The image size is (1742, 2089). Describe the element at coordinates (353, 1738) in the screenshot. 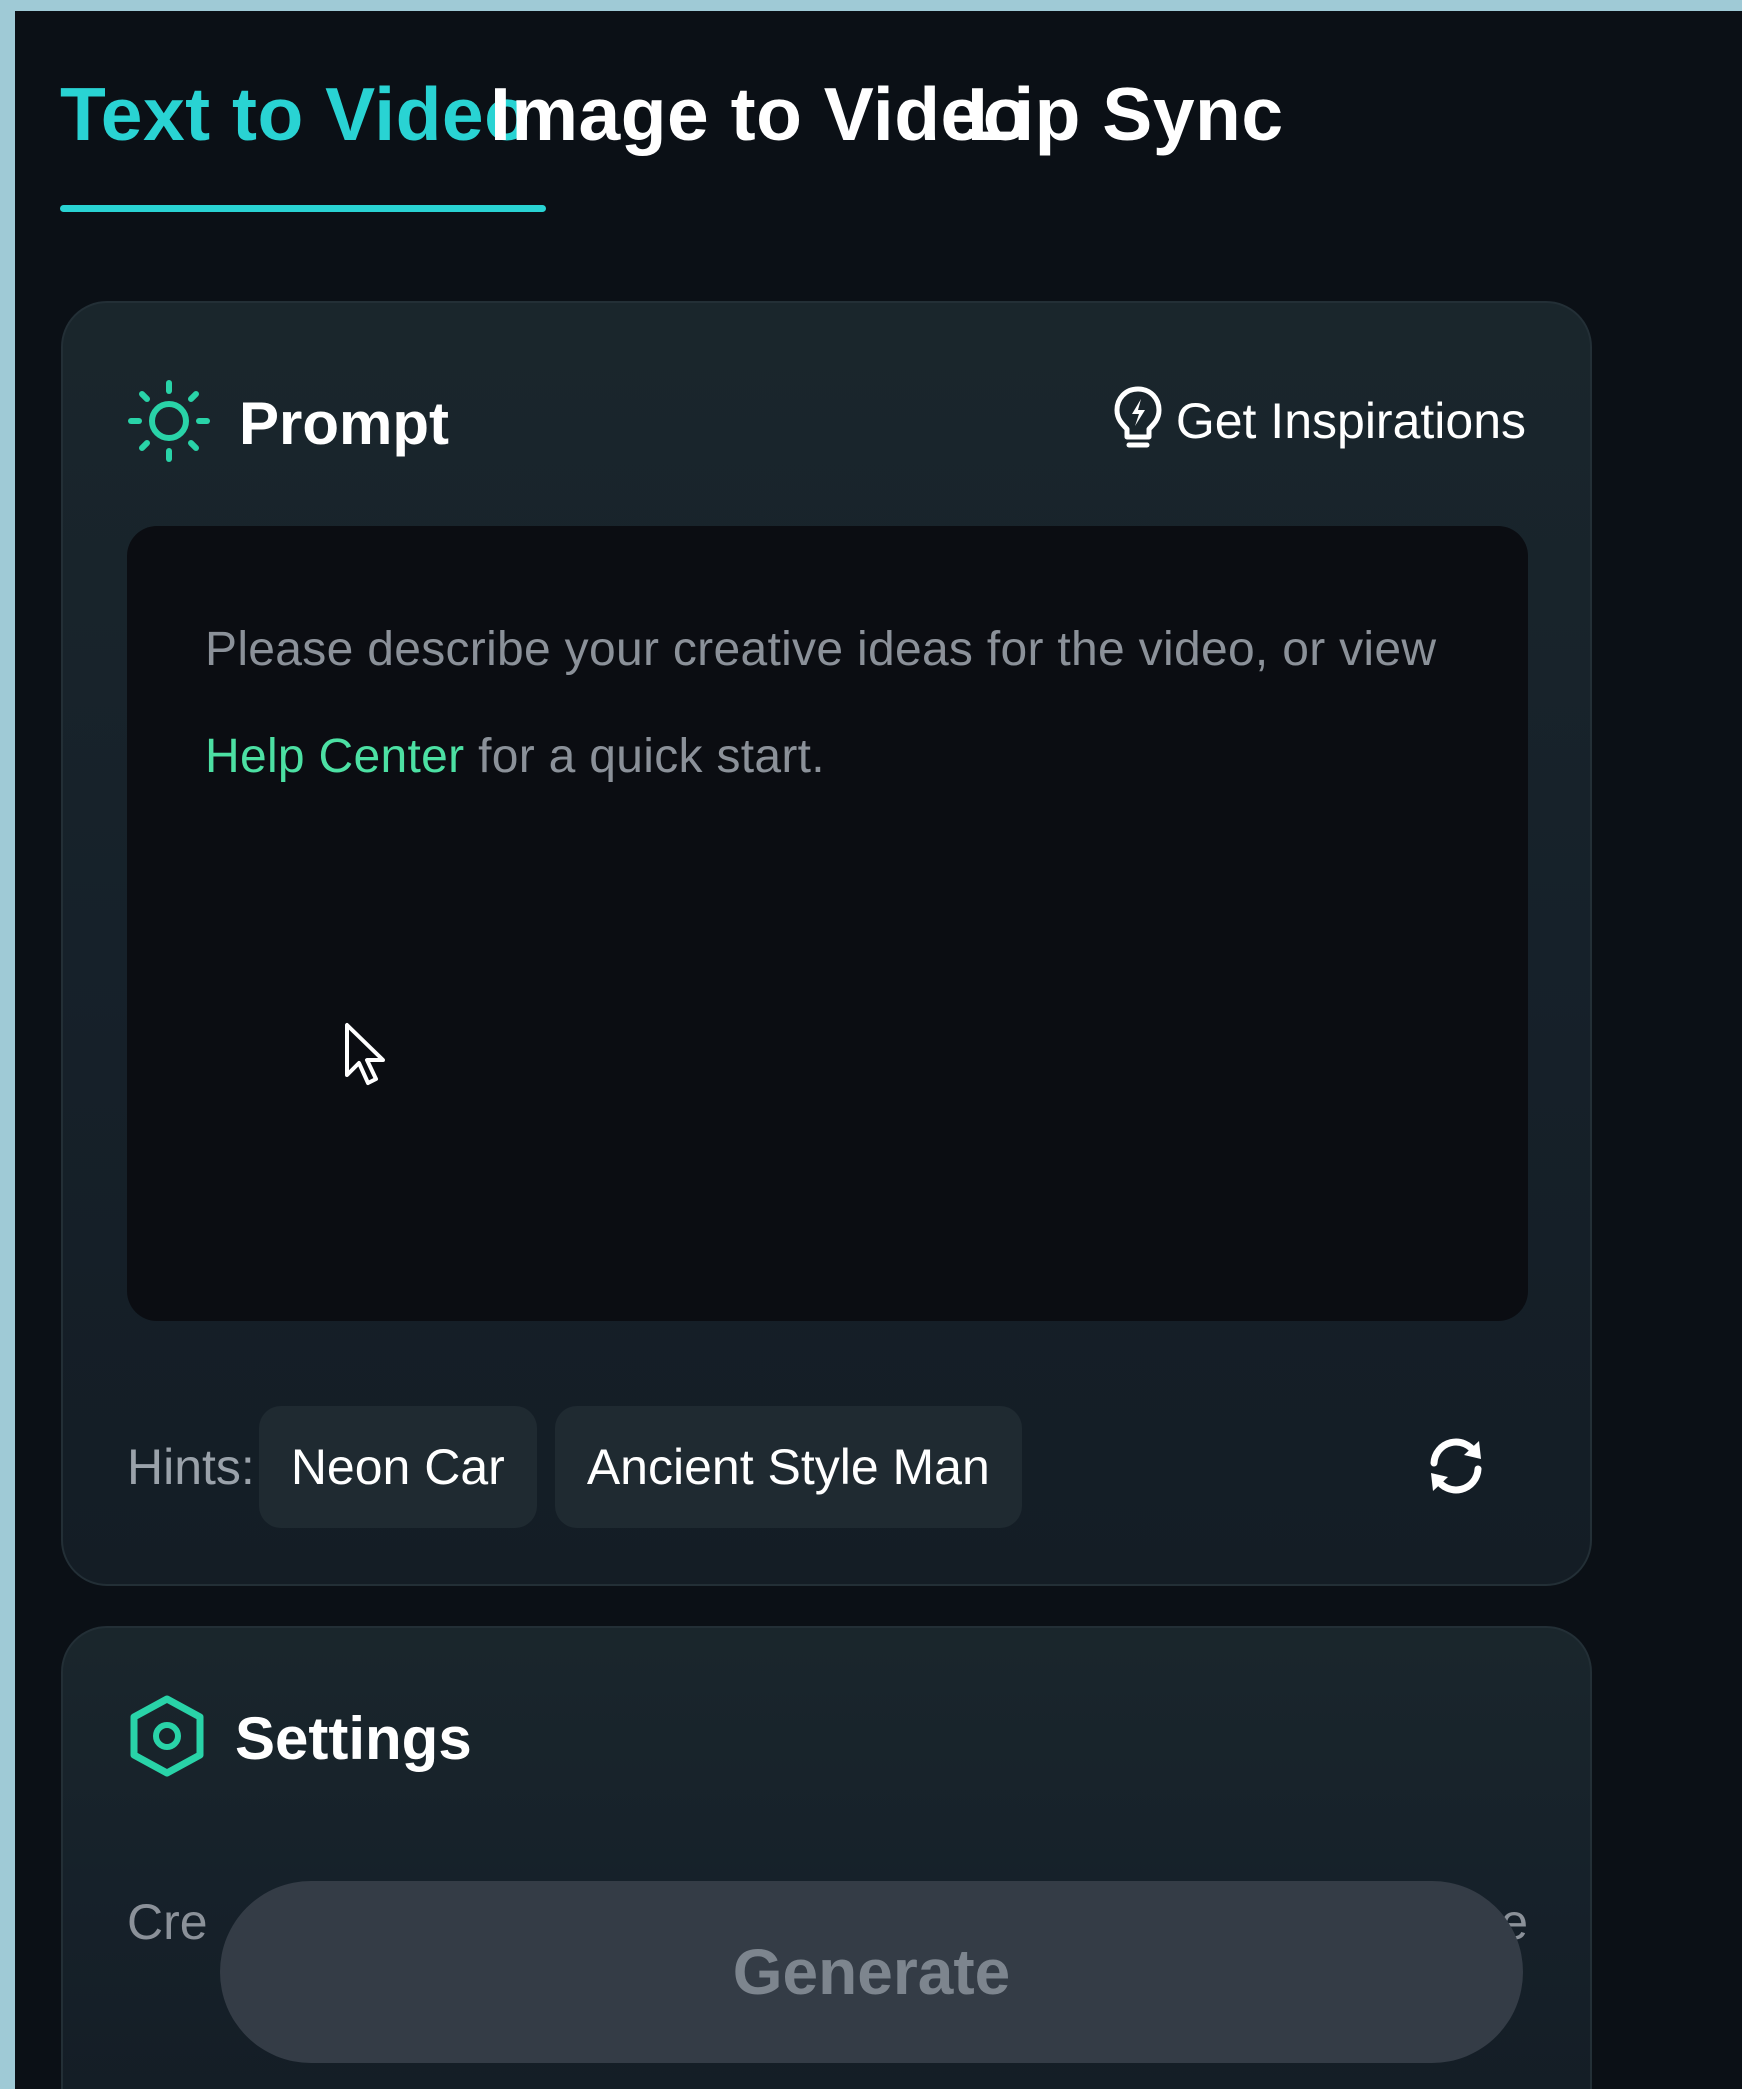

I see `settings-title: Settings` at that location.